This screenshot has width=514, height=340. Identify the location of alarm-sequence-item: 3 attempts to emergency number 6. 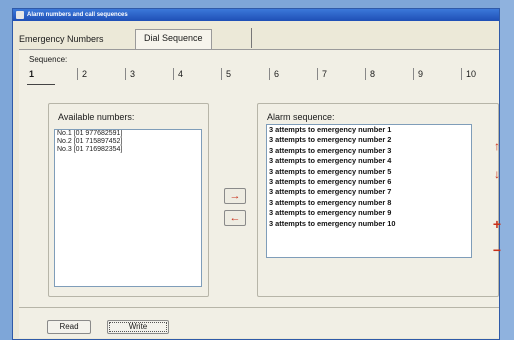
(369, 182).